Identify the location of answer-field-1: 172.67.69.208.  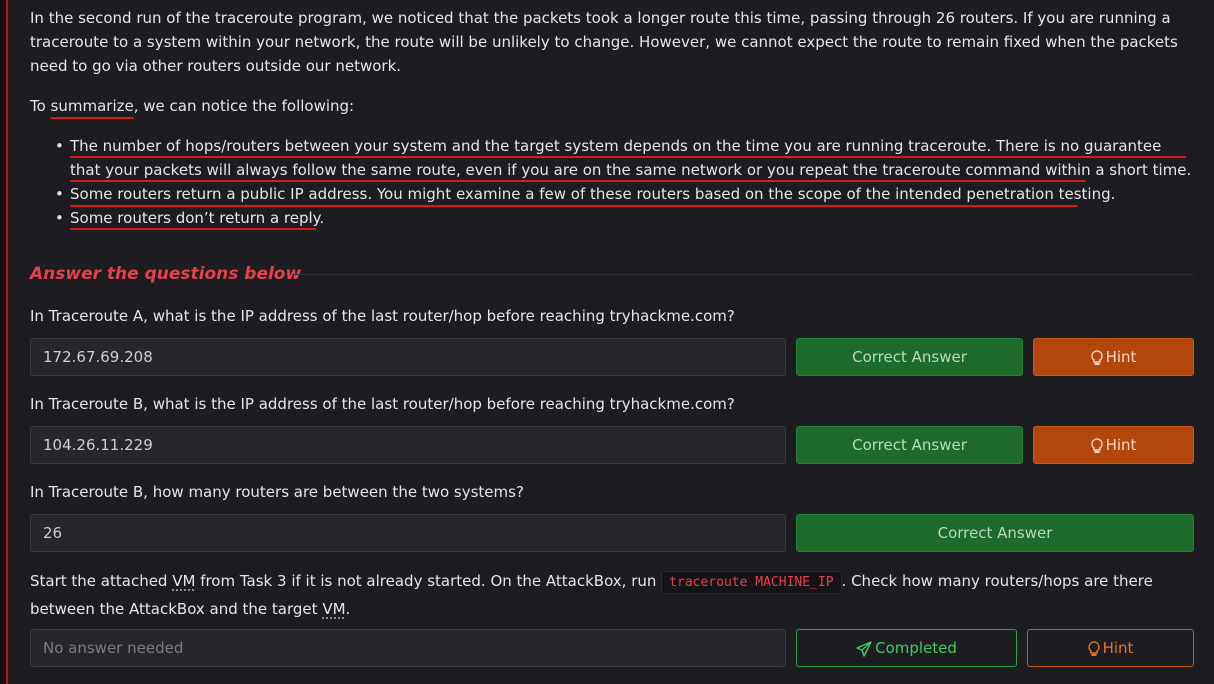
(408, 357).